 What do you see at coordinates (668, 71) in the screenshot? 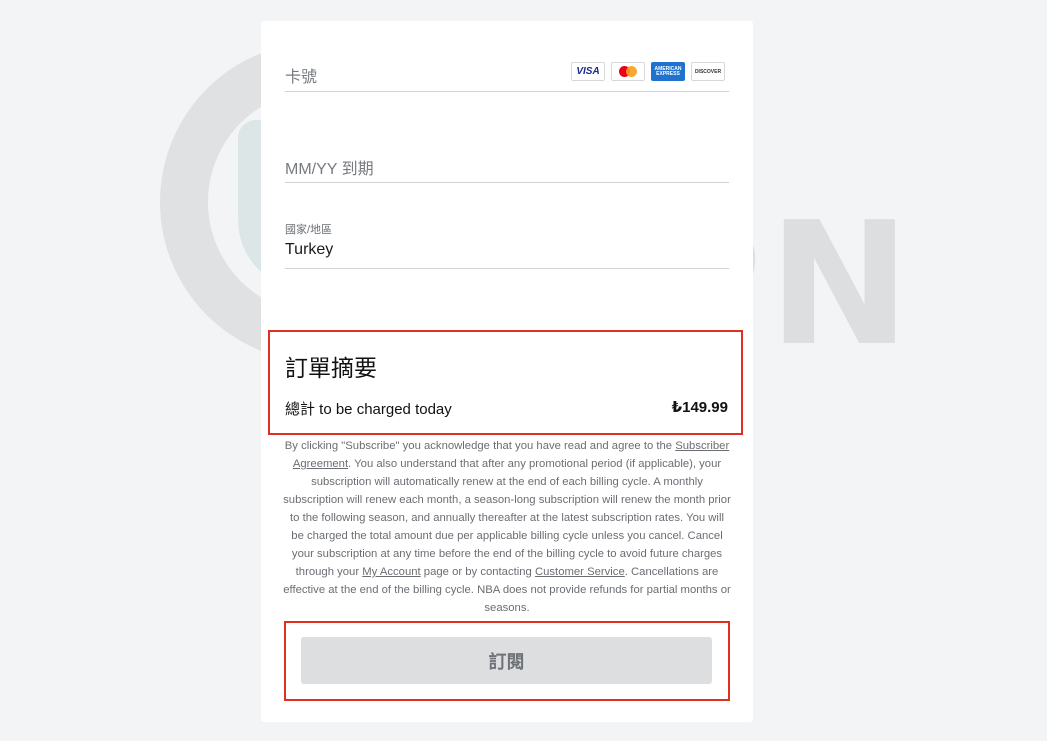
I see `amex-icon: AMERICAN EXPRESS` at bounding box center [668, 71].